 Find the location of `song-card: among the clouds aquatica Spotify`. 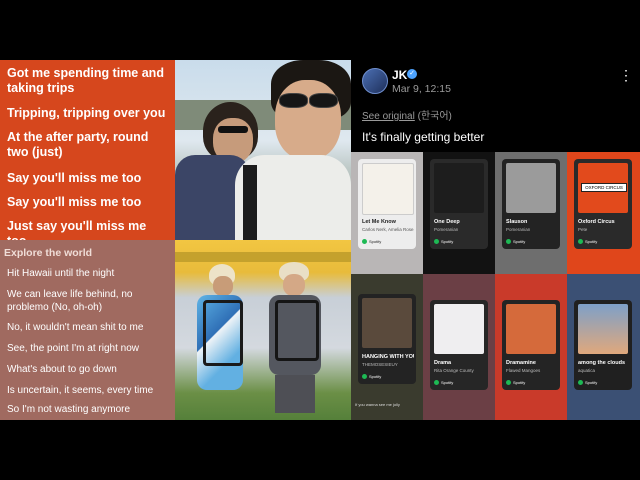

song-card: among the clouds aquatica Spotify is located at coordinates (603, 345).